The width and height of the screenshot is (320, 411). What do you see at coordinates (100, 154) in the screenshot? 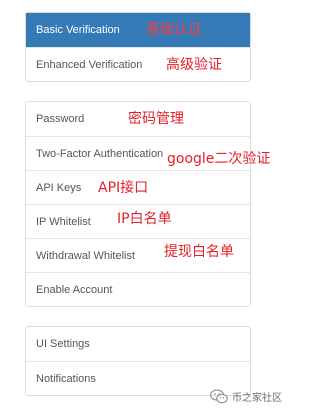
I see `menu-item-label: Two-Factor Authentication` at bounding box center [100, 154].